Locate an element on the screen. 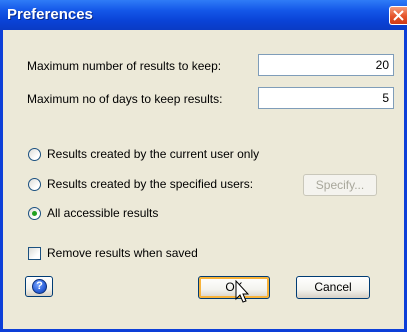 The height and width of the screenshot is (332, 407). close-button is located at coordinates (398, 15).